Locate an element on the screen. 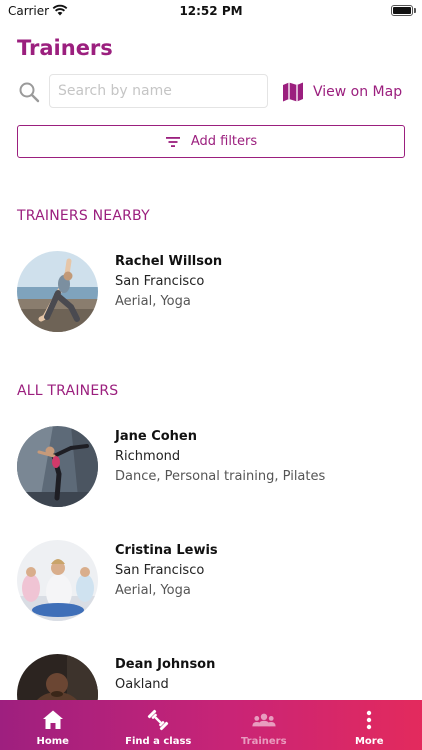 The image size is (422, 750). map-icon is located at coordinates (293, 92).